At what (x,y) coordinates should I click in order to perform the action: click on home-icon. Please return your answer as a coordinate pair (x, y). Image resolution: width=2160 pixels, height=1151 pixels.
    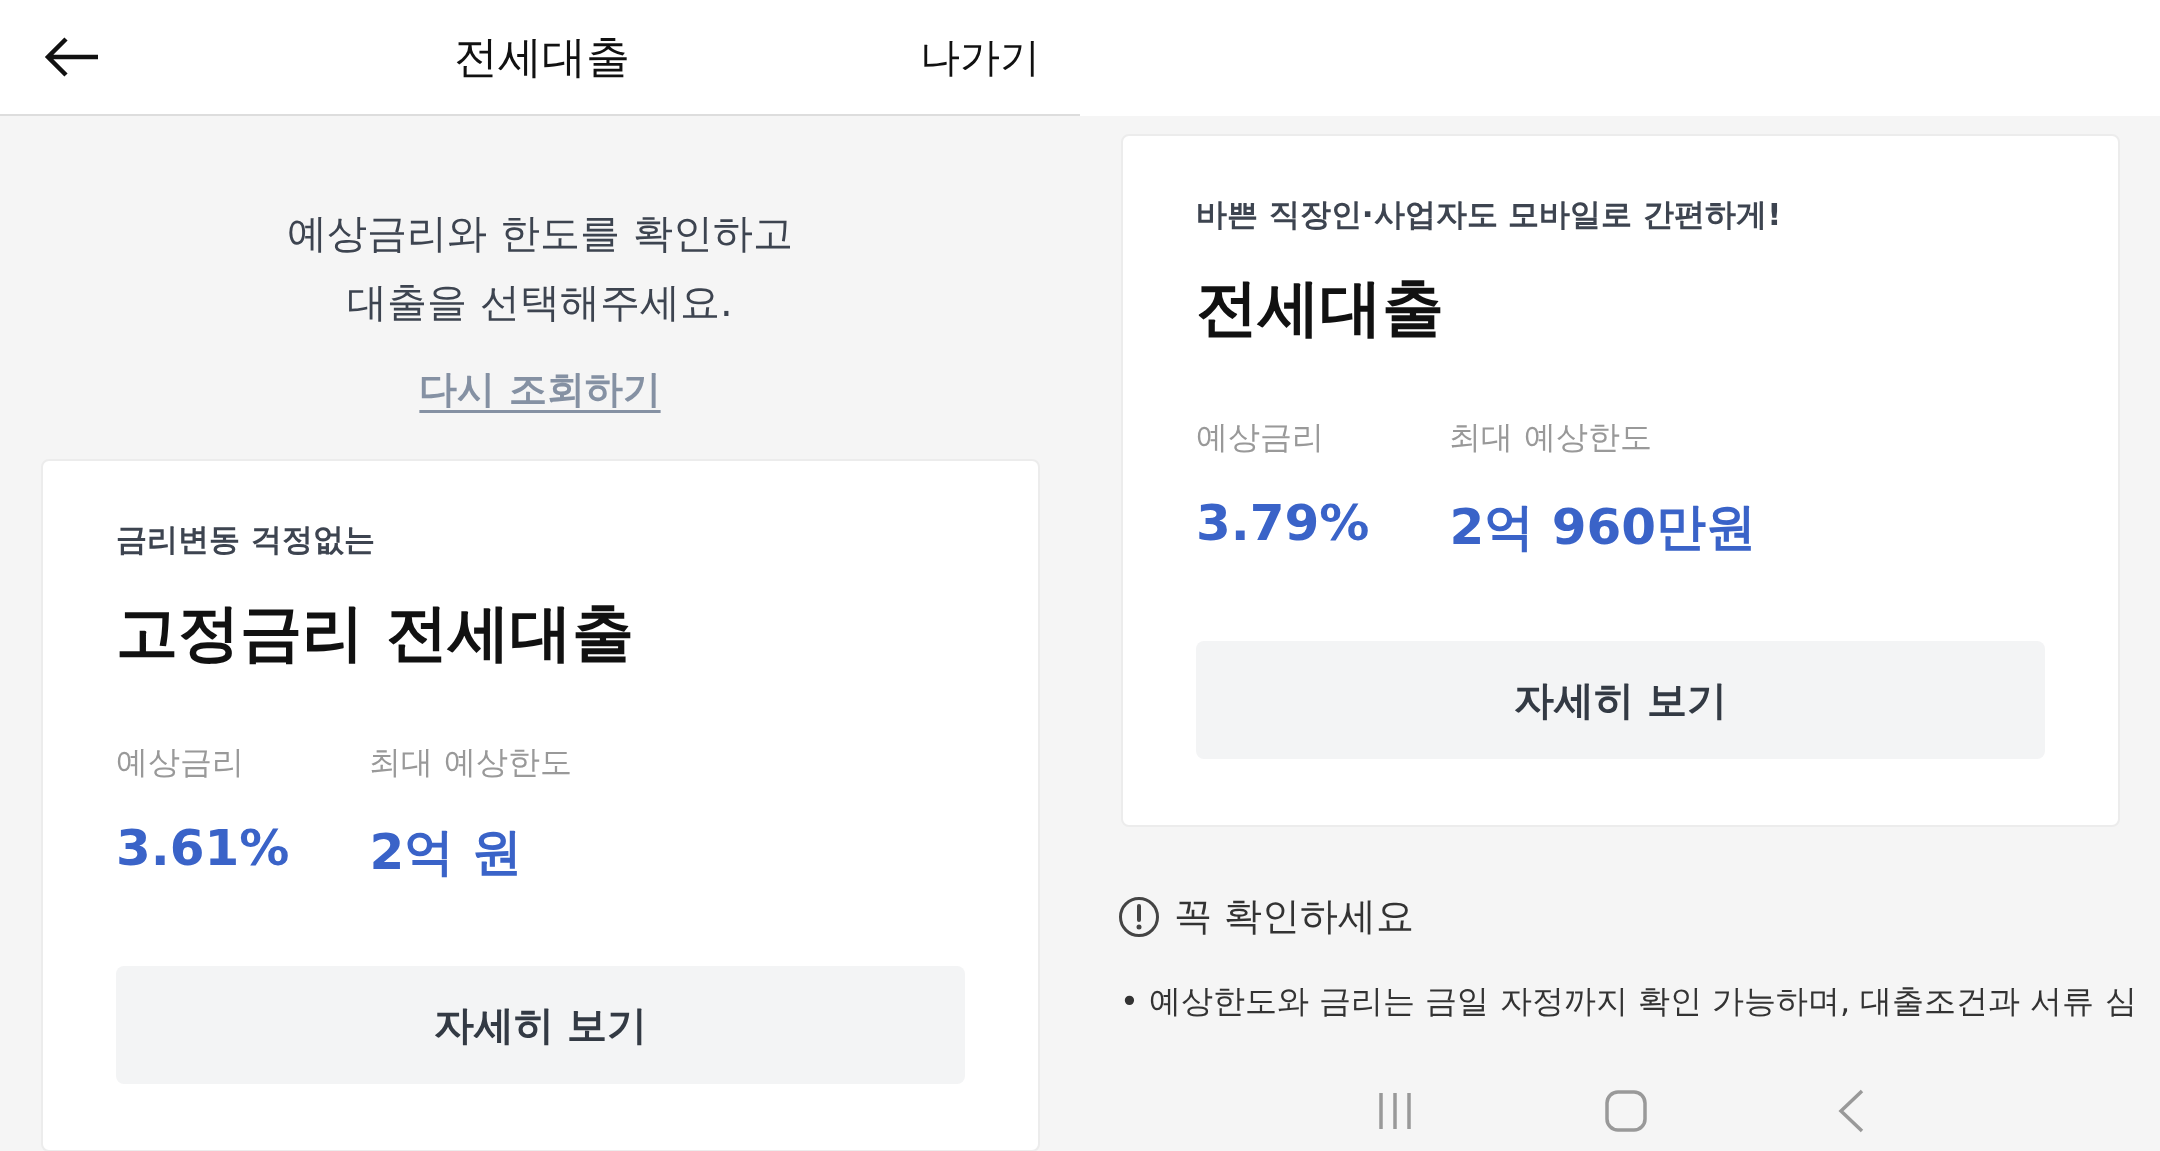
    Looking at the image, I should click on (1626, 1111).